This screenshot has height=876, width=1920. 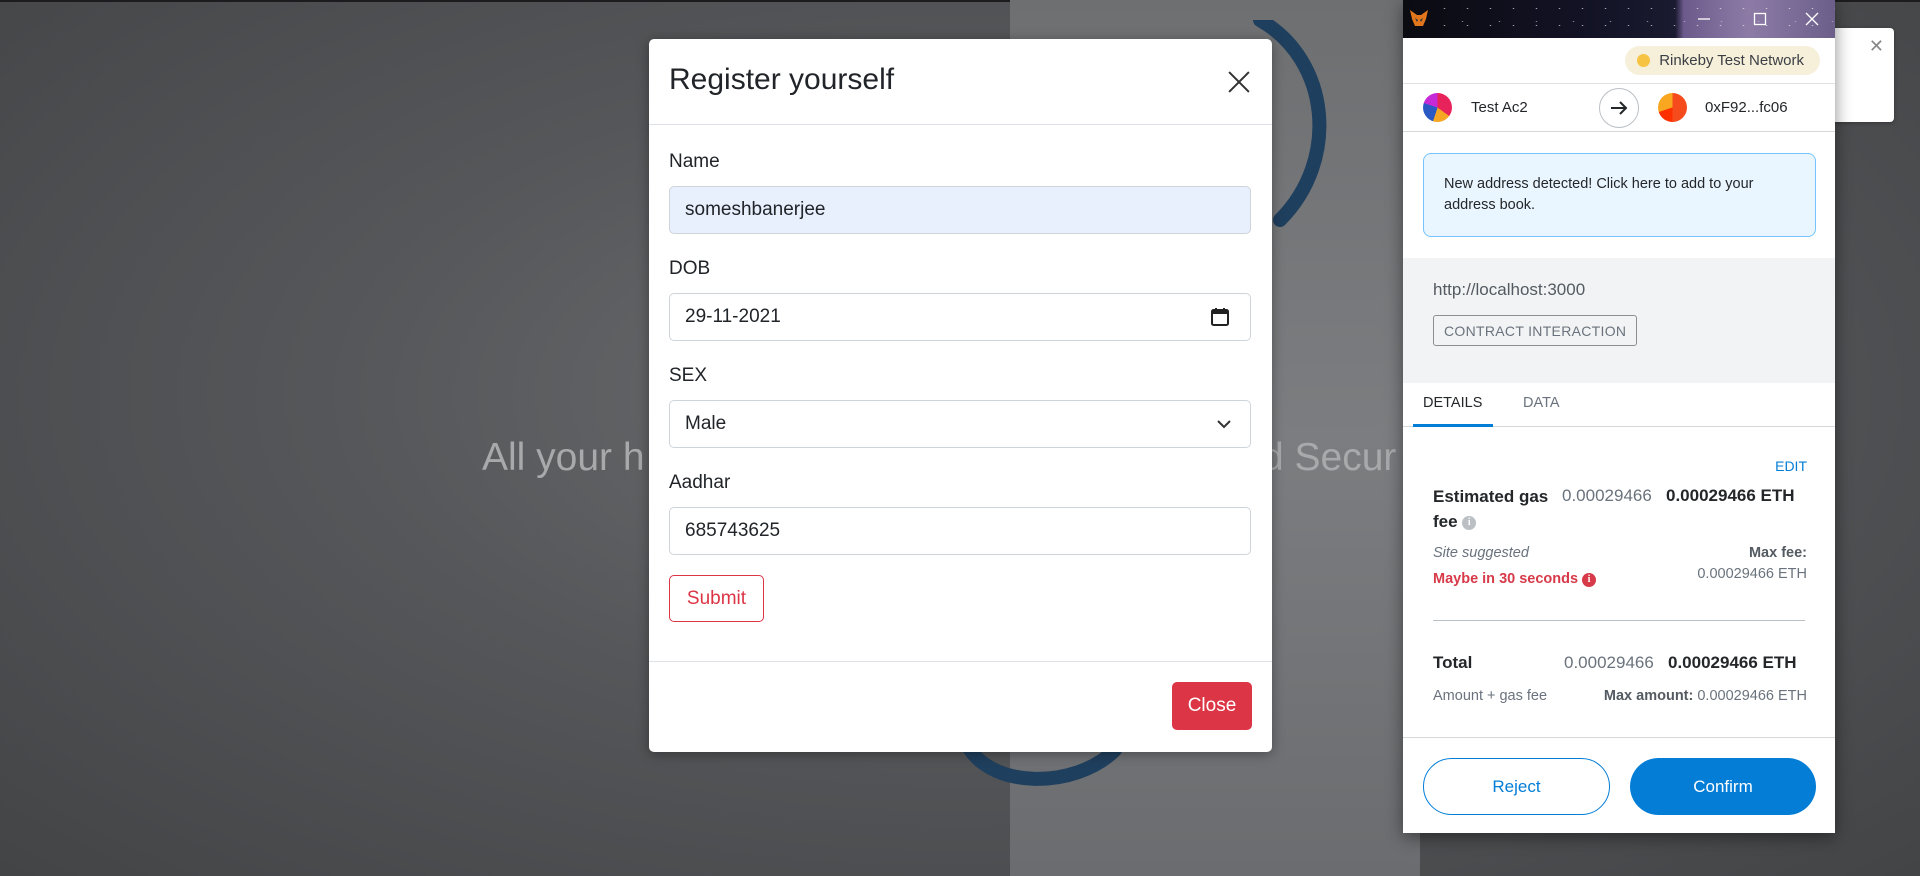 What do you see at coordinates (716, 598) in the screenshot?
I see `submit-button: Submit` at bounding box center [716, 598].